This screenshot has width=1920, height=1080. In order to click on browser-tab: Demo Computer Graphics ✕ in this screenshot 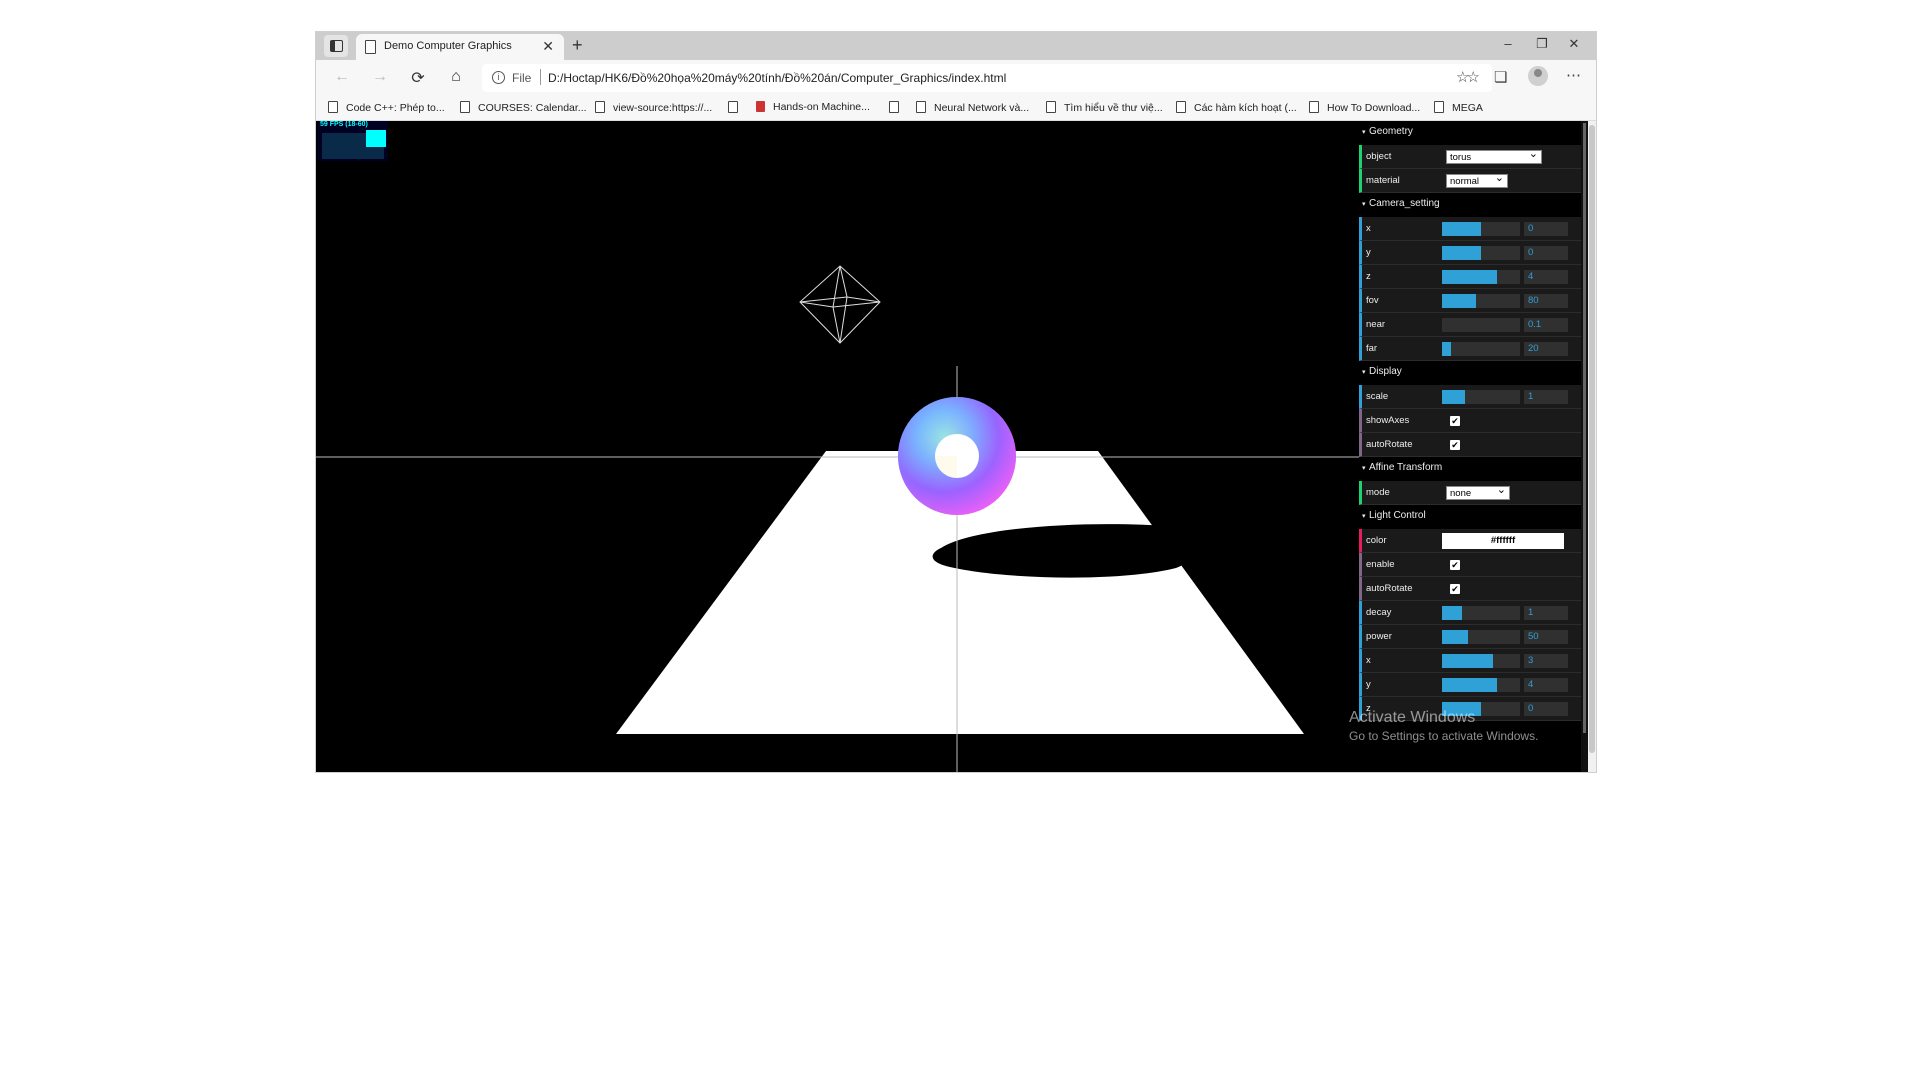, I will do `click(460, 47)`.